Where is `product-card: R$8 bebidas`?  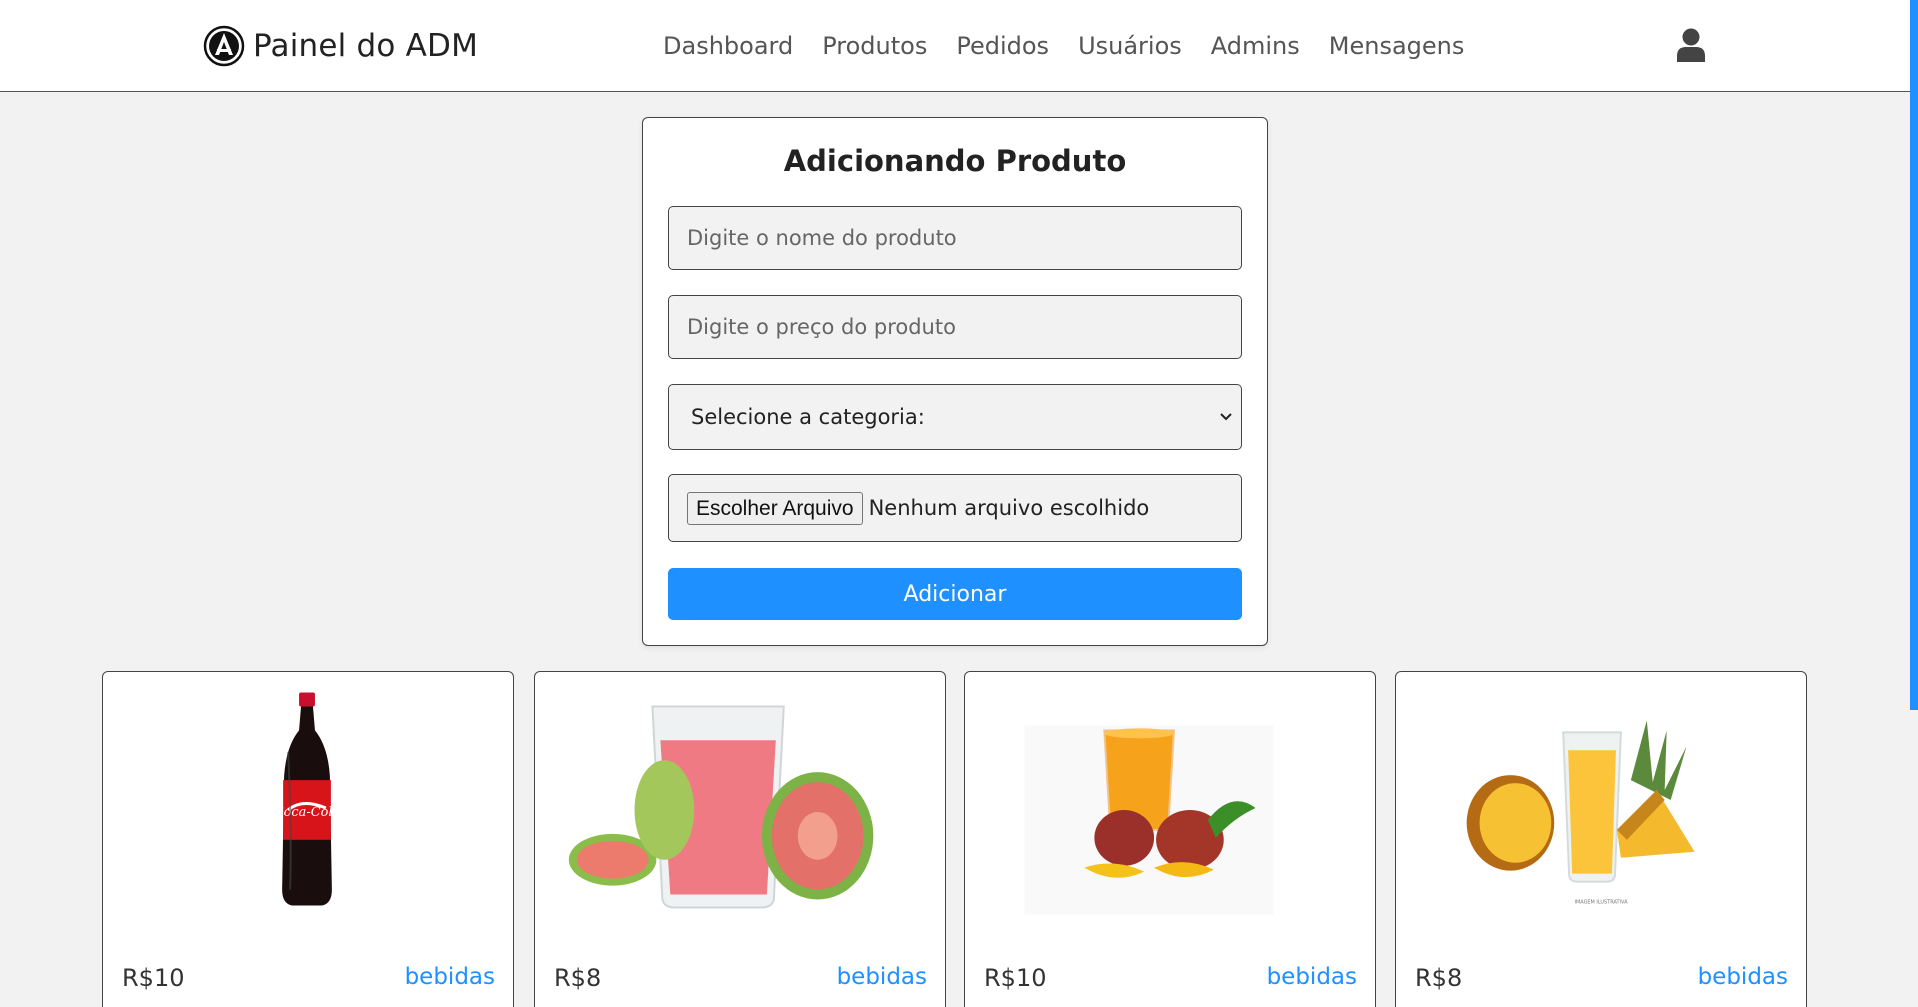 product-card: R$8 bebidas is located at coordinates (740, 839).